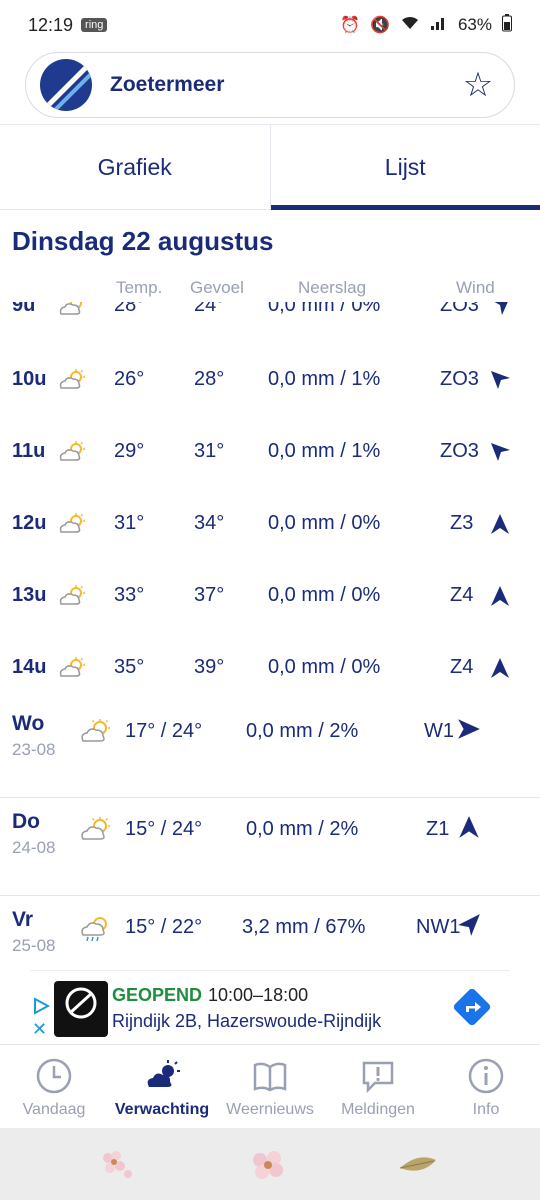 The image size is (540, 1200). Describe the element at coordinates (270, 314) in the screenshot. I see `hour-row: 9u 28° 24° 0,0 mm / 0% ZO3` at that location.